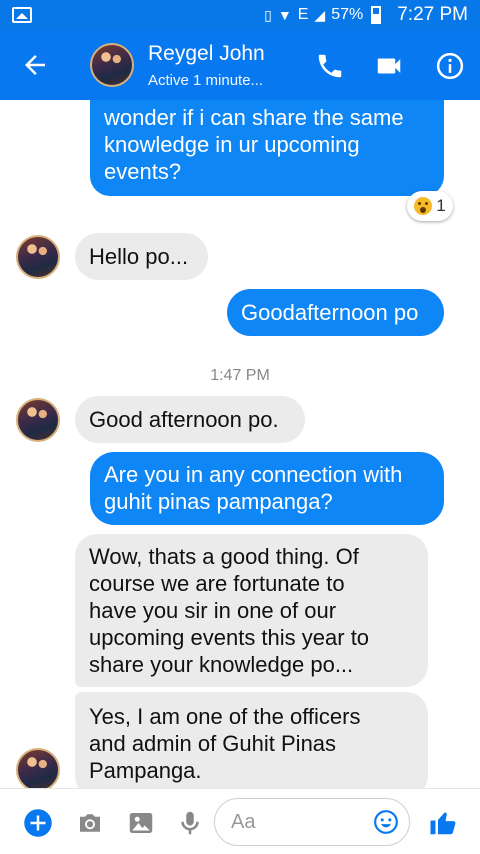 This screenshot has height=854, width=480. What do you see at coordinates (312, 822) in the screenshot?
I see `message-input: Aa` at bounding box center [312, 822].